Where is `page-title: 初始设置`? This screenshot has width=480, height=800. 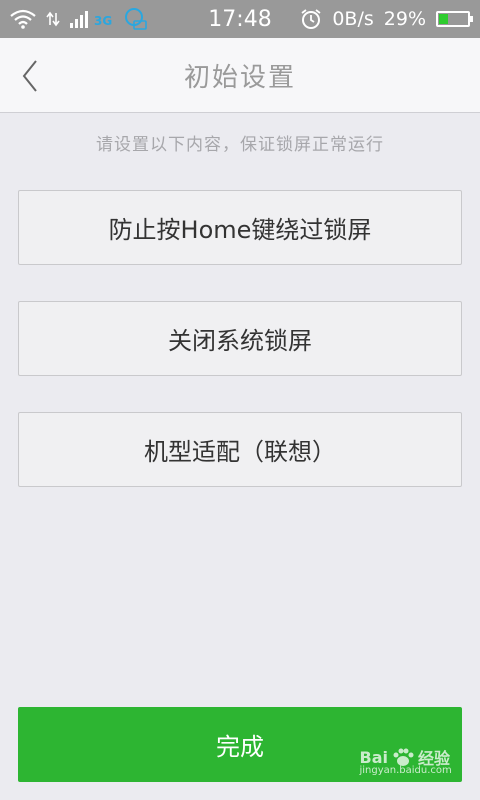
page-title: 初始设置 is located at coordinates (239, 77).